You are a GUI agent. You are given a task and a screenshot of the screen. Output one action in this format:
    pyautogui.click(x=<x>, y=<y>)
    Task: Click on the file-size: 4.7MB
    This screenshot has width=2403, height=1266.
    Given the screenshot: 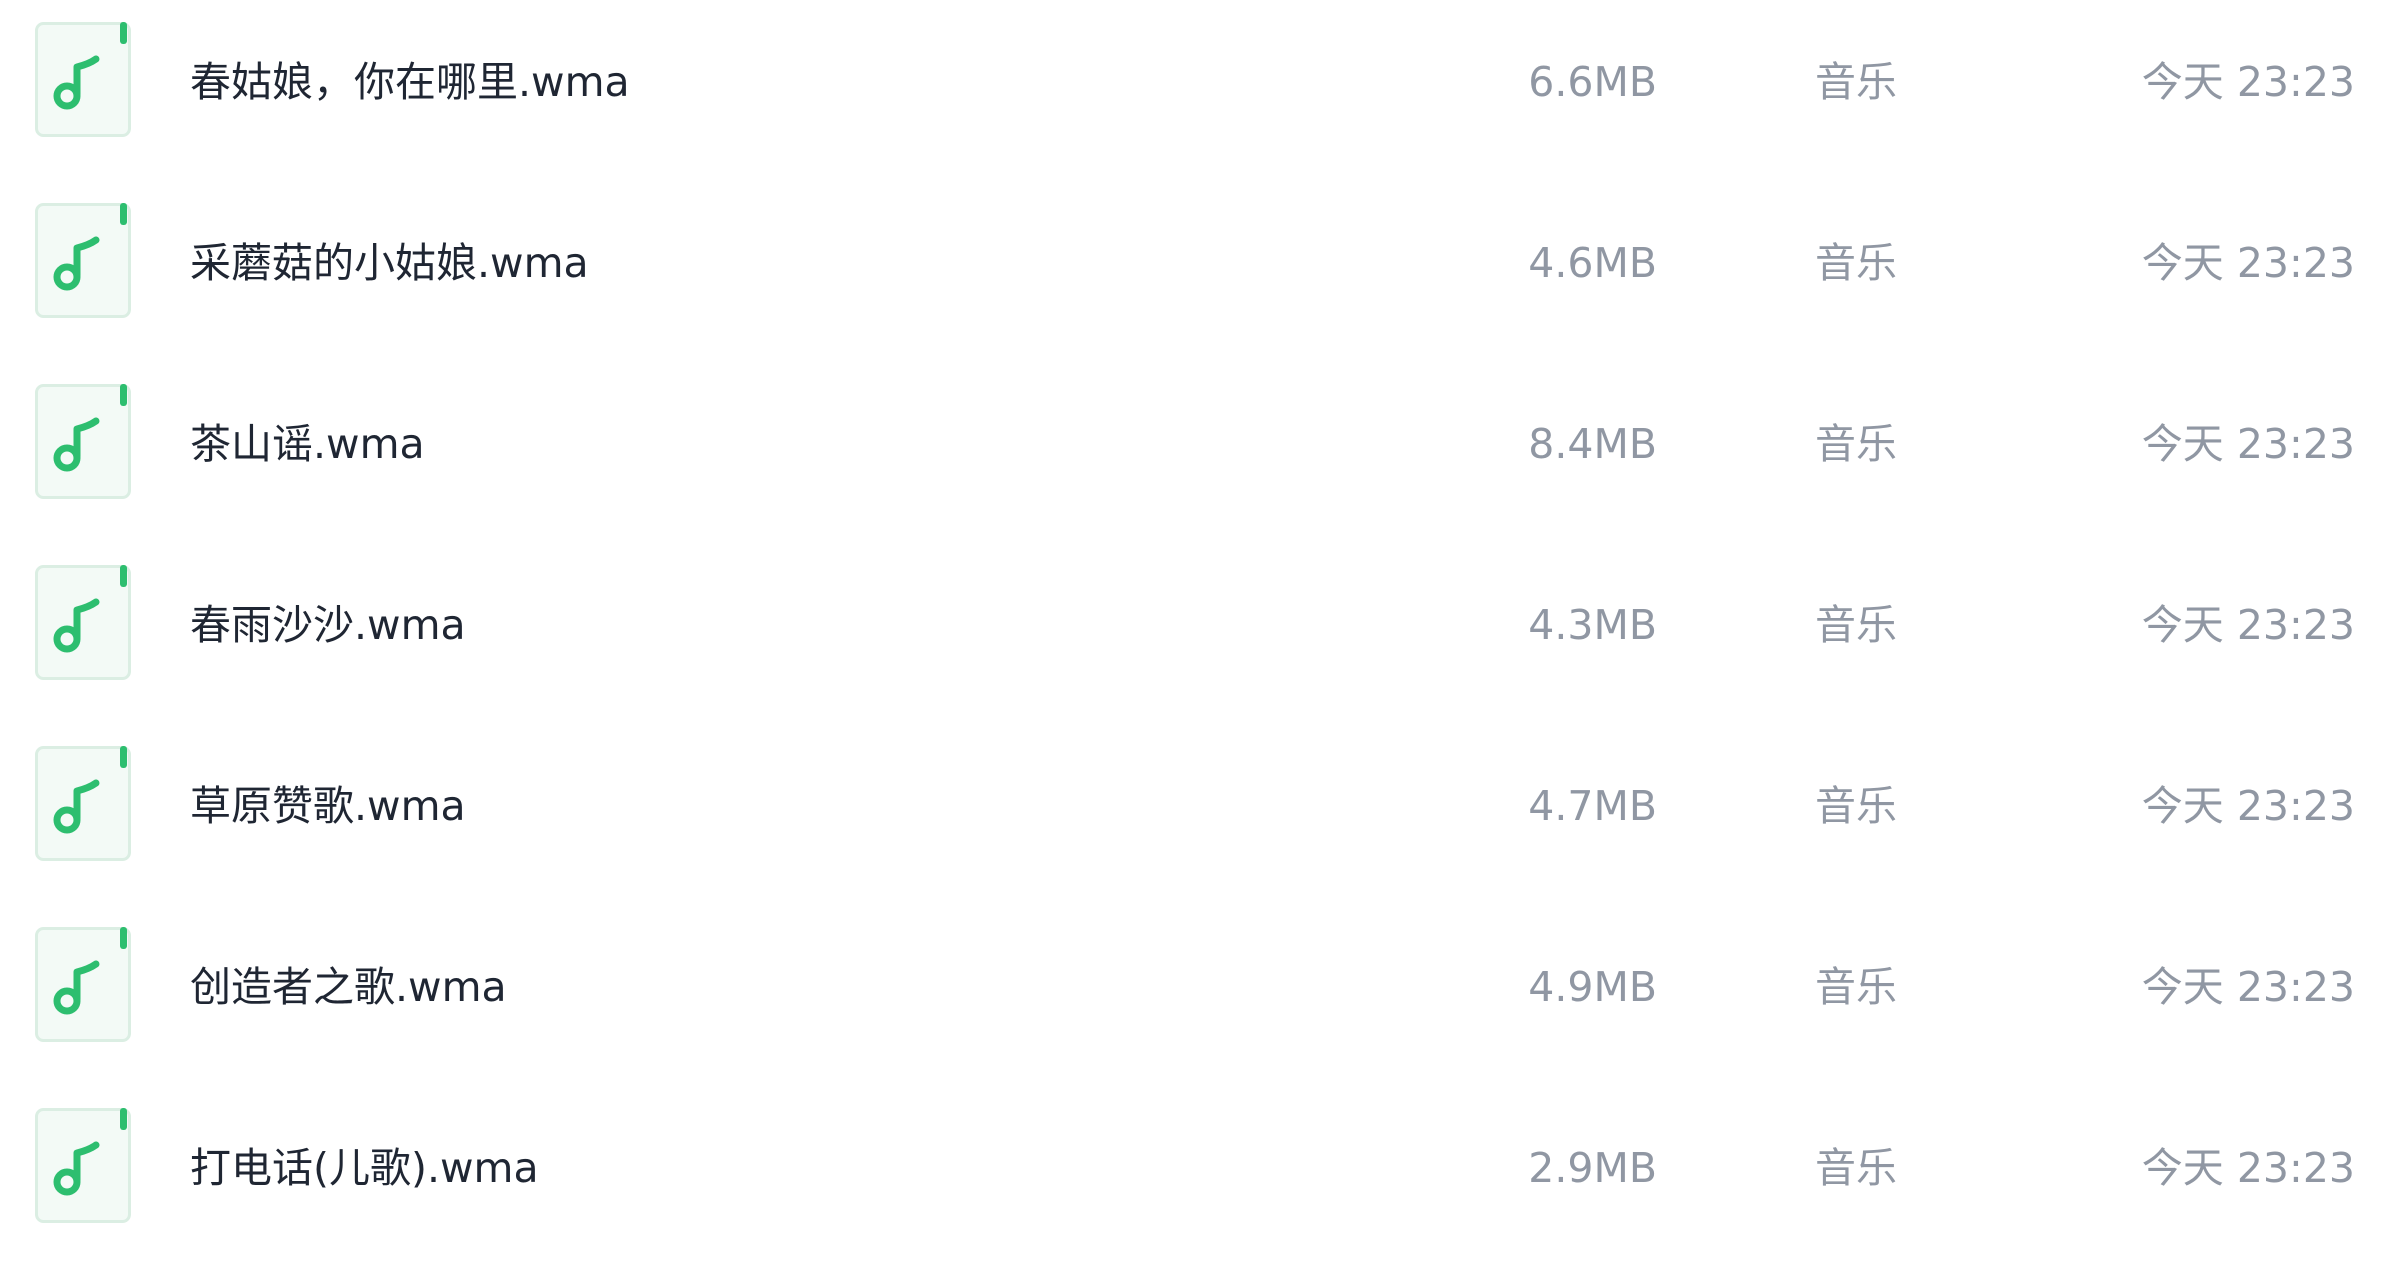 What is the action you would take?
    pyautogui.click(x=1592, y=806)
    